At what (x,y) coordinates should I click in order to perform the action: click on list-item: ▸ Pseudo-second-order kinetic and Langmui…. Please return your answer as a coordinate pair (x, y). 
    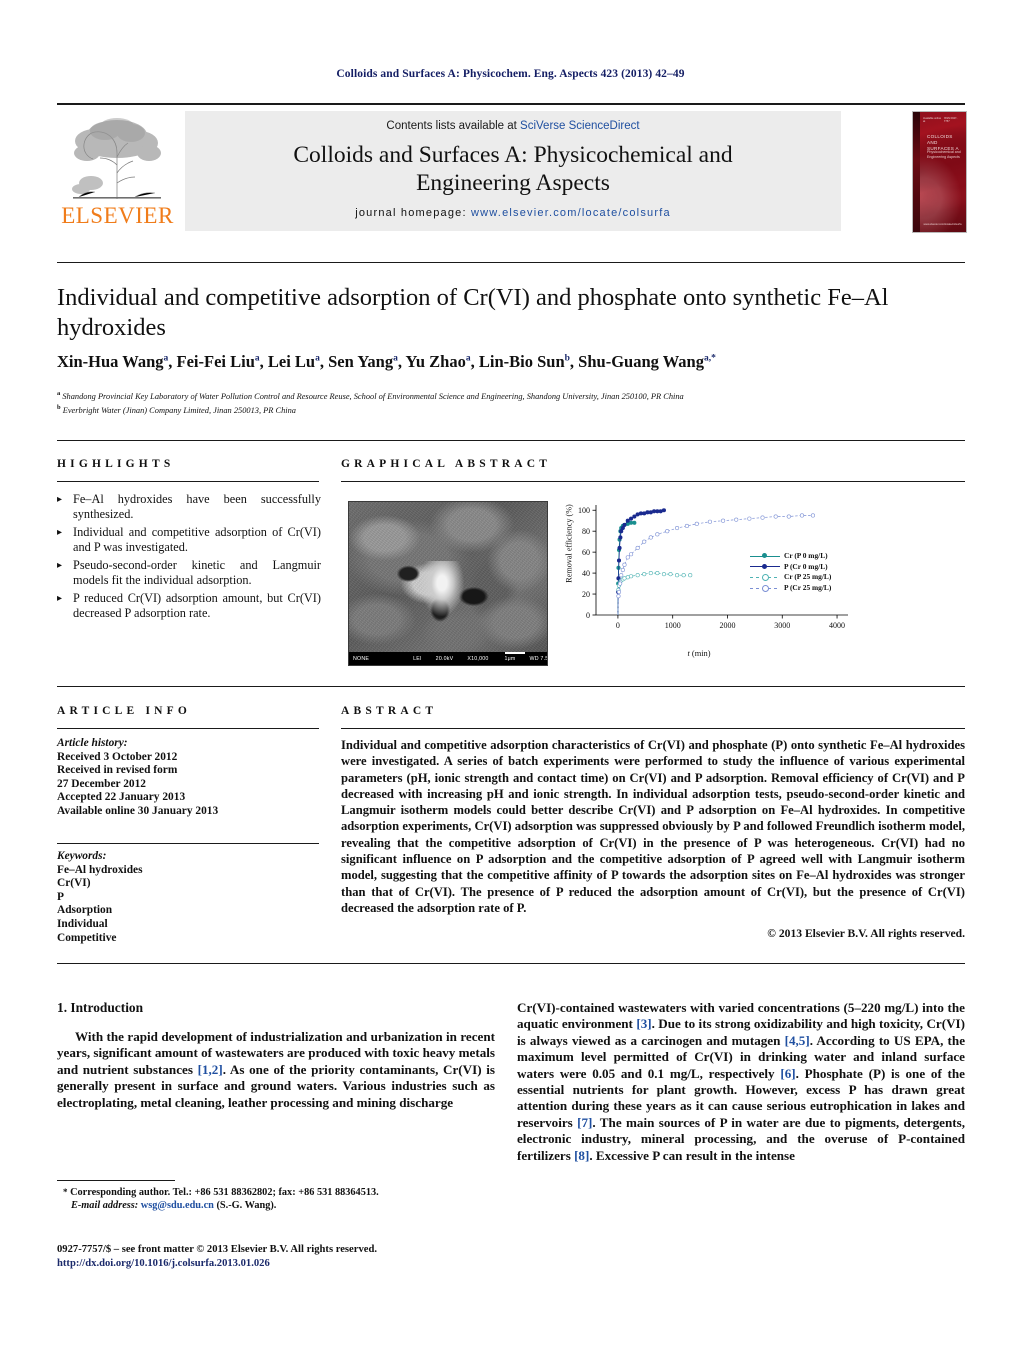
    Looking at the image, I should click on (189, 573).